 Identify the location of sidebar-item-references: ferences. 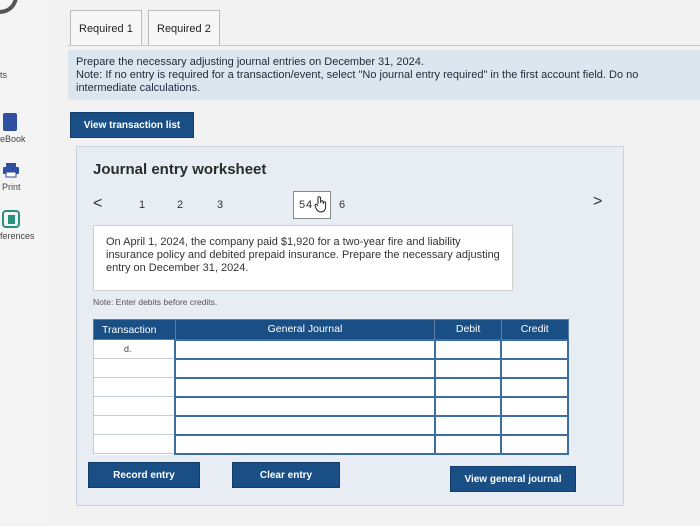
(17, 236).